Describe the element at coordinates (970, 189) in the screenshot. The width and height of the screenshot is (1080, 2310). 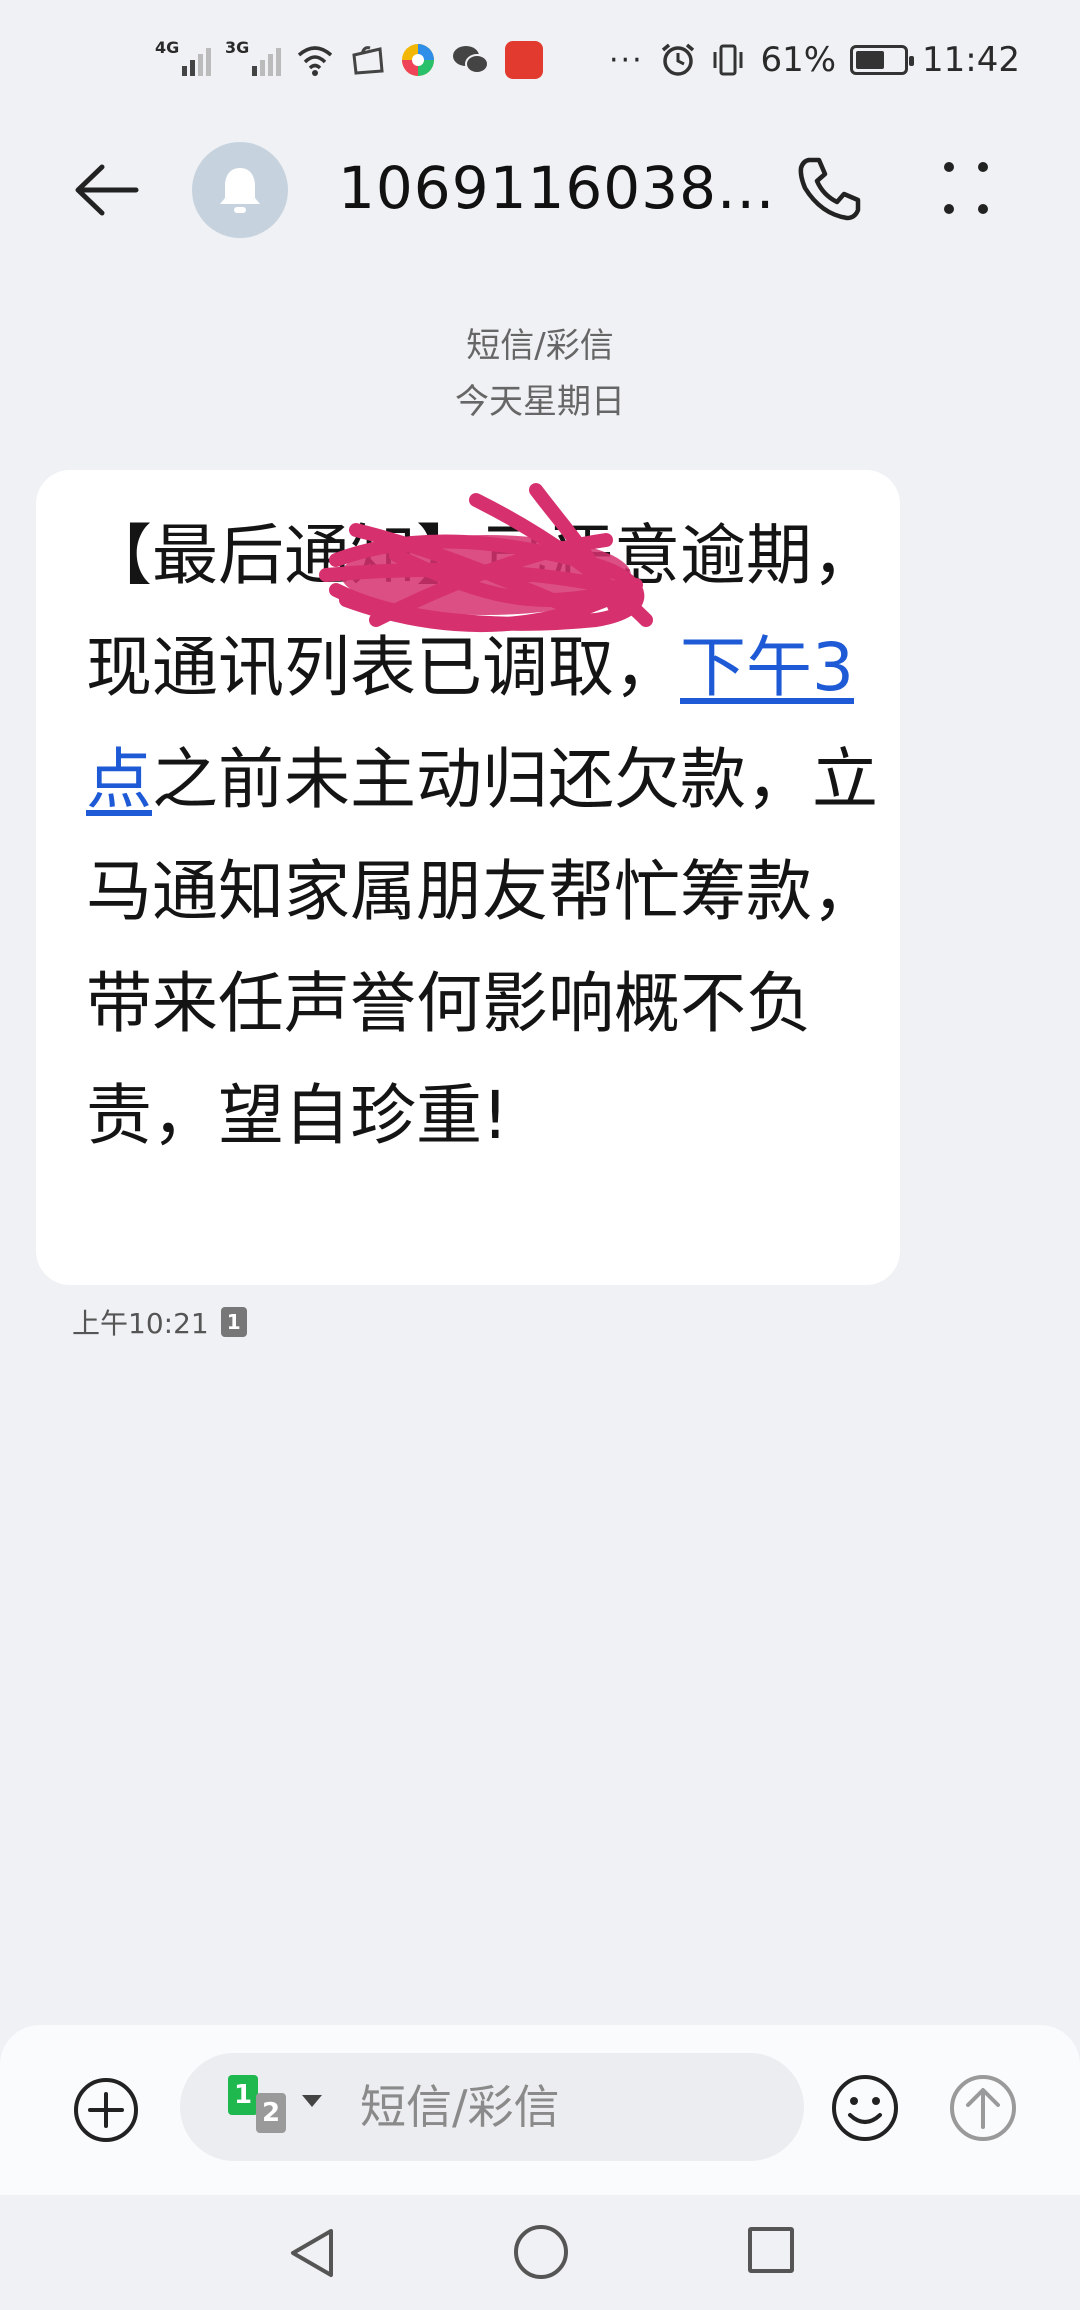
I see `more-options-icon` at that location.